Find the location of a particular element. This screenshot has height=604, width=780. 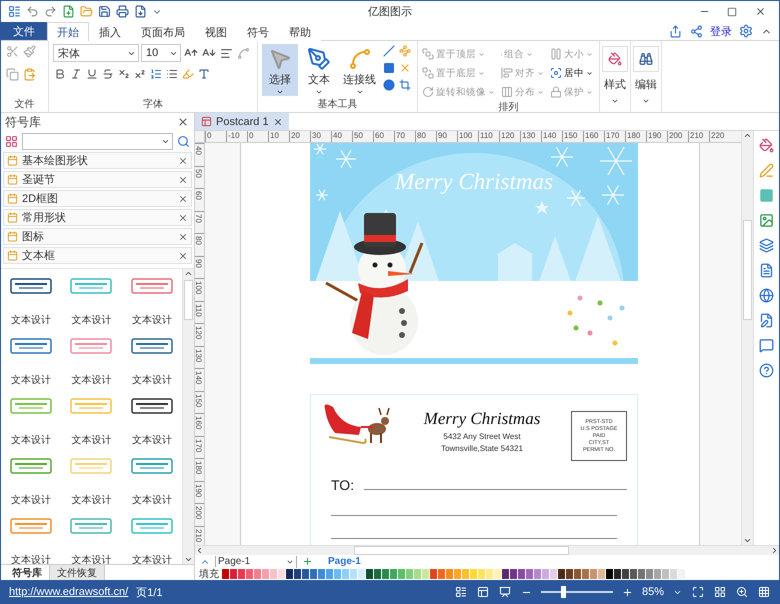

style-button: 样式 is located at coordinates (615, 74).